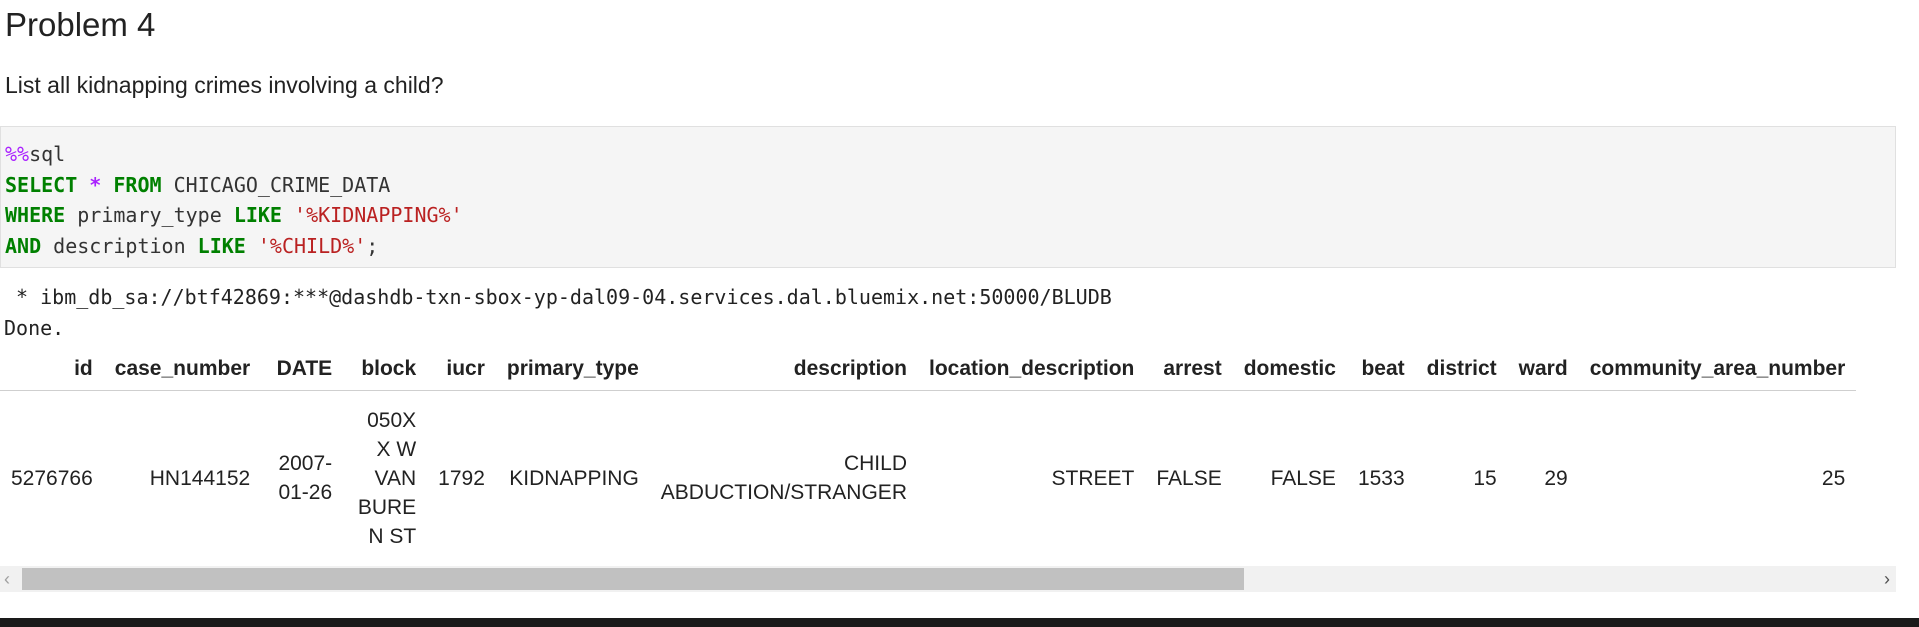  I want to click on cell-ward: 29, so click(1556, 478).